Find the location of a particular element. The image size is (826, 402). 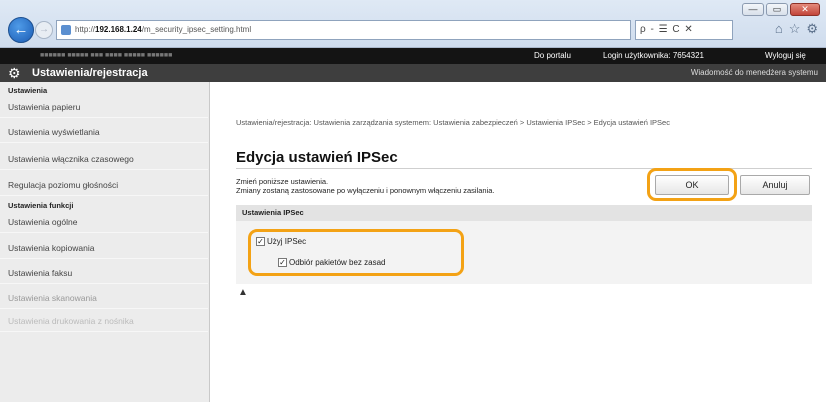

settings-icon: ⚙ is located at coordinates (14, 73).